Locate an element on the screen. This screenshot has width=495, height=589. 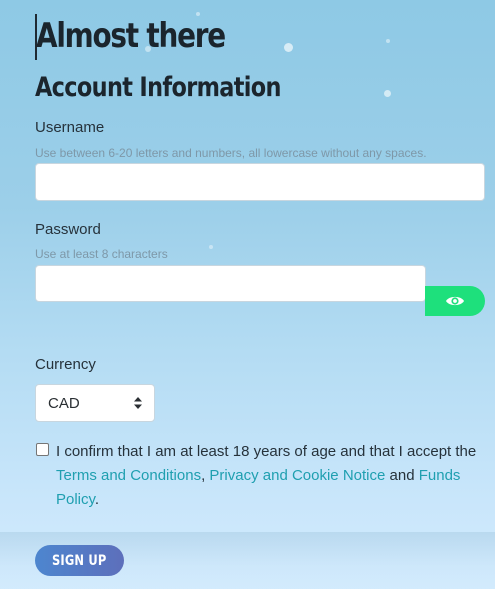
currency-selected-value: CAD is located at coordinates (64, 403).